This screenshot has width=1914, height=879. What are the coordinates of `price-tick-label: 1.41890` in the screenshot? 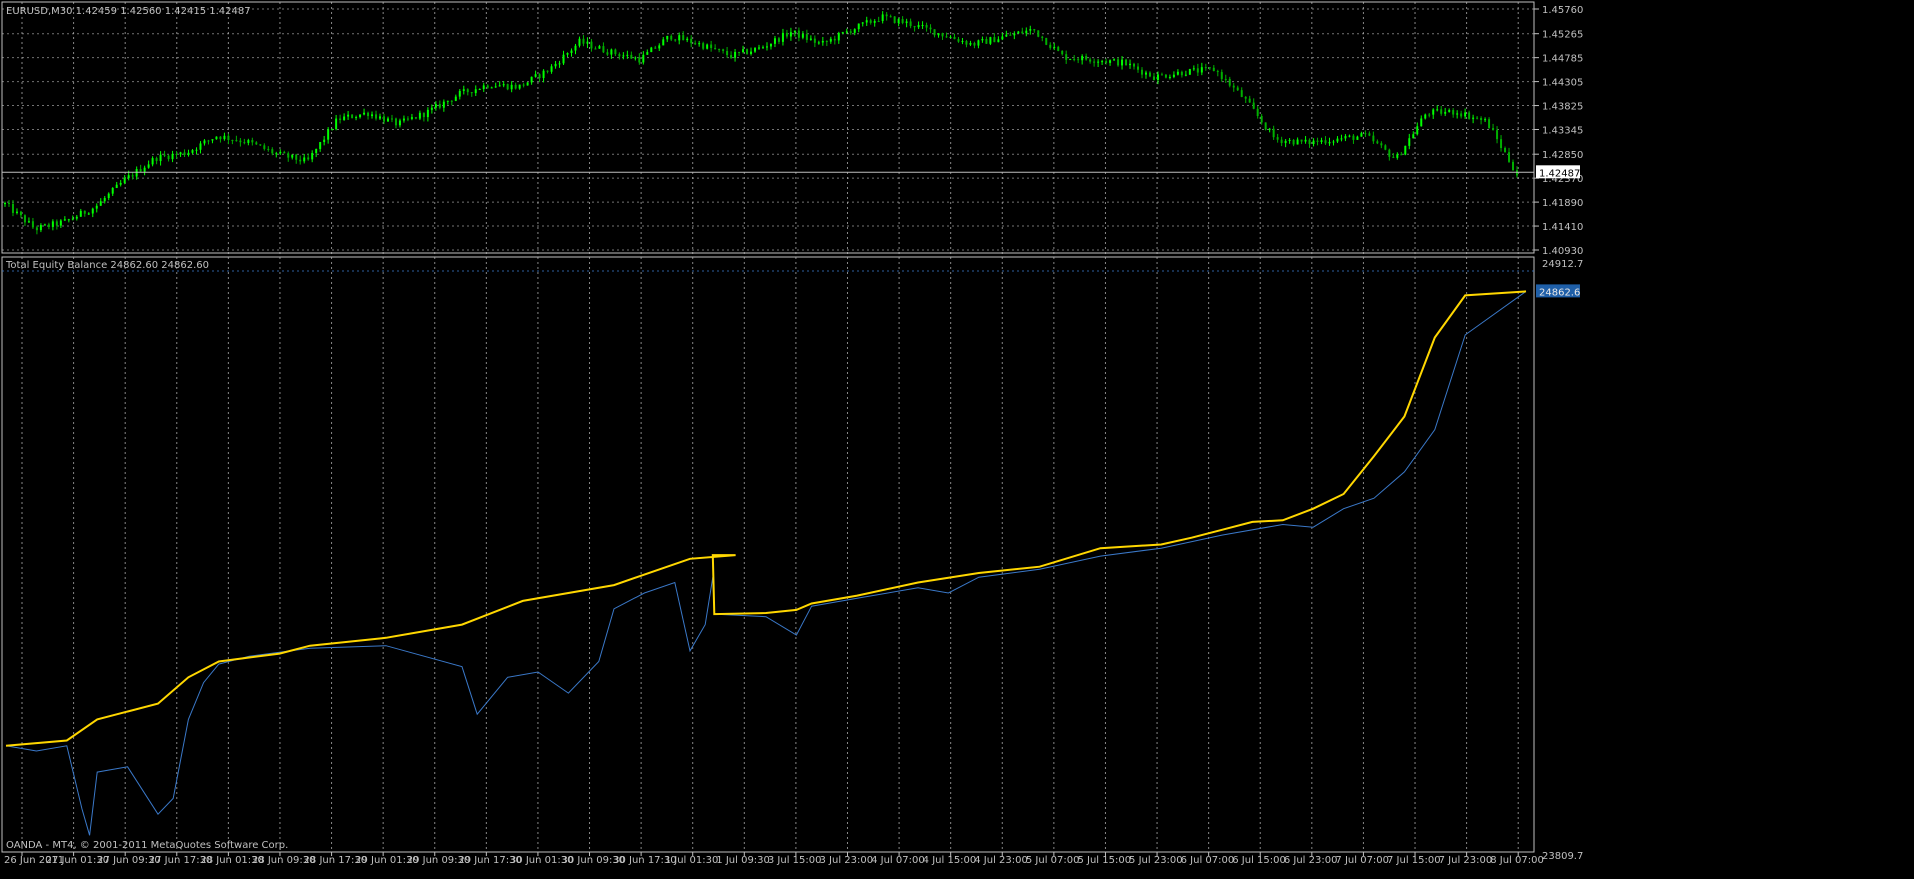 It's located at (1562, 203).